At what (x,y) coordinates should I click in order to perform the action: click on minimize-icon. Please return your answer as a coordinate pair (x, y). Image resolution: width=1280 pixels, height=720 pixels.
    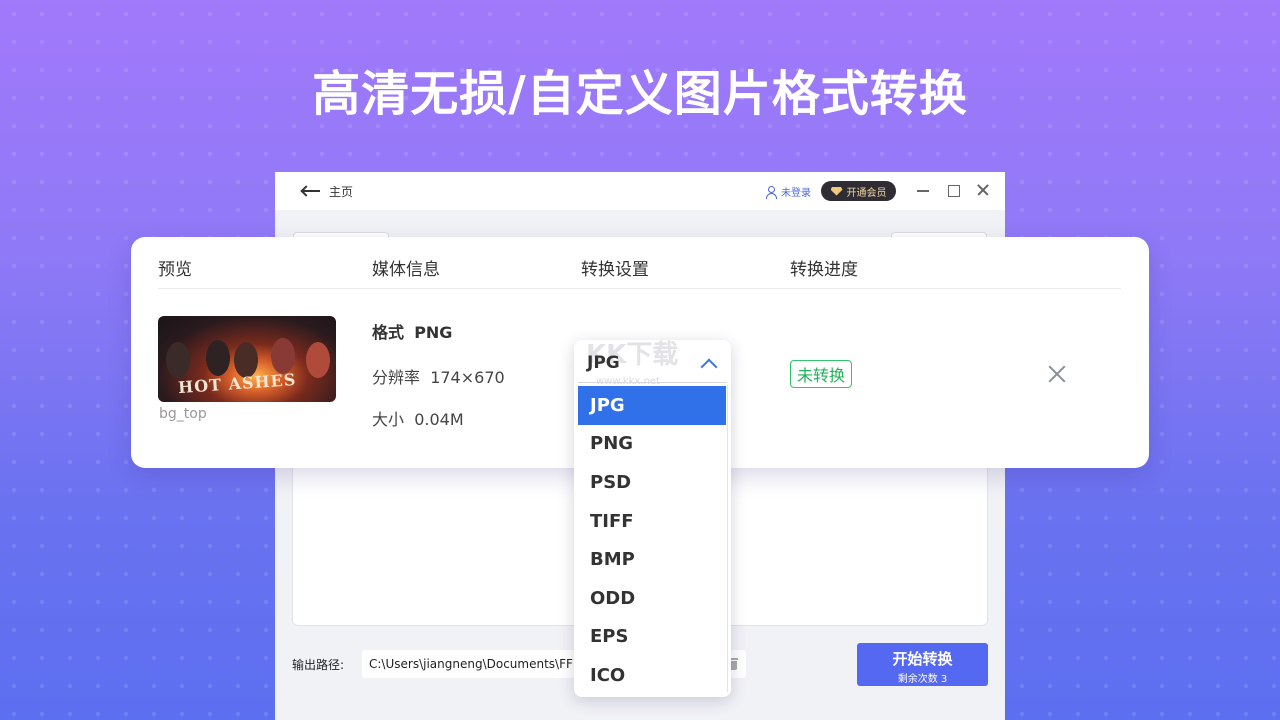
    Looking at the image, I should click on (923, 190).